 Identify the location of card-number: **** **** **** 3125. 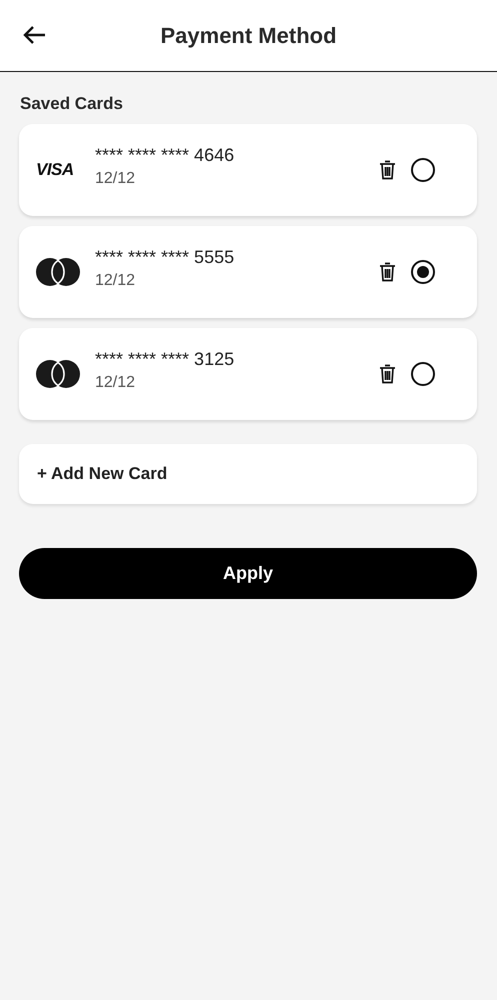
(165, 359).